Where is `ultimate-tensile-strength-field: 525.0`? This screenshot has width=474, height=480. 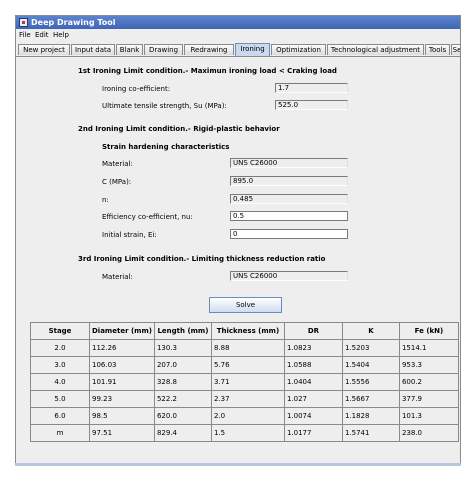 ultimate-tensile-strength-field: 525.0 is located at coordinates (311, 105).